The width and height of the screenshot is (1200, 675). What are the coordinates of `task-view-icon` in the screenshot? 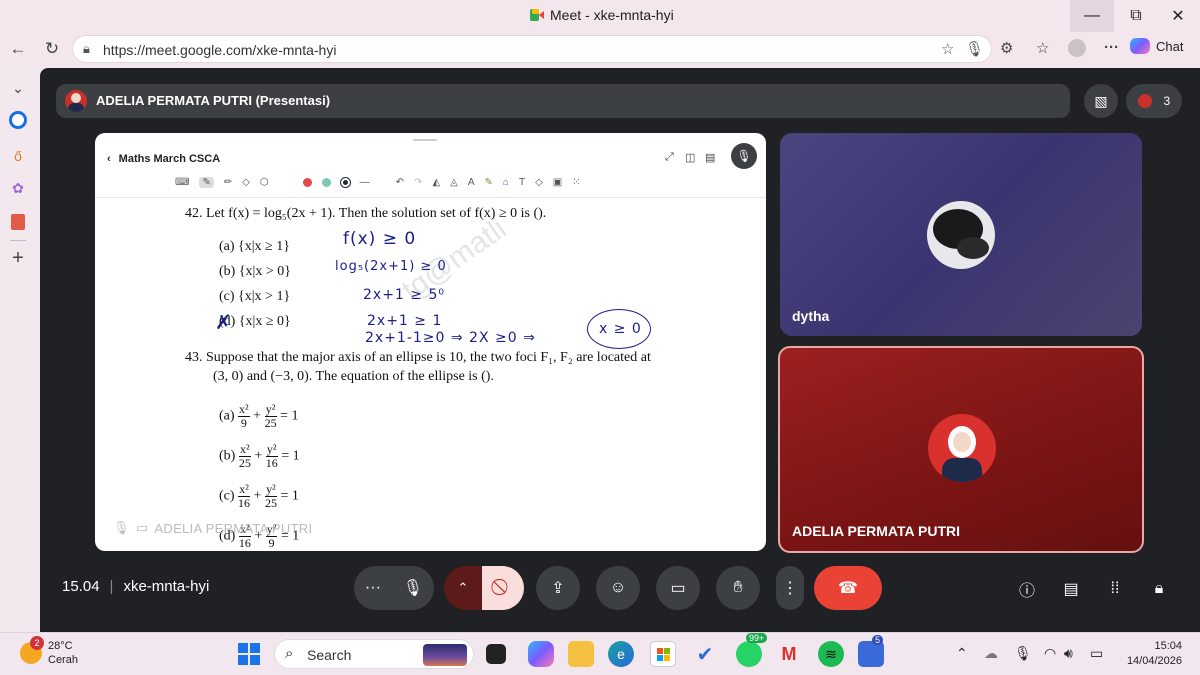 It's located at (496, 654).